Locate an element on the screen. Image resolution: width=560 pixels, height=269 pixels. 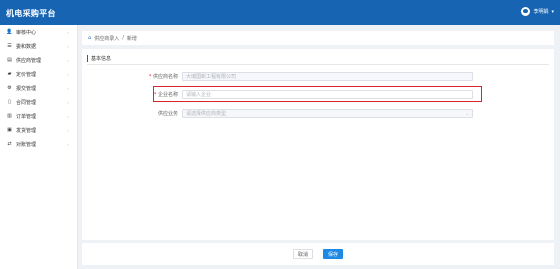
truck-icon: ▣ is located at coordinates (9, 130).